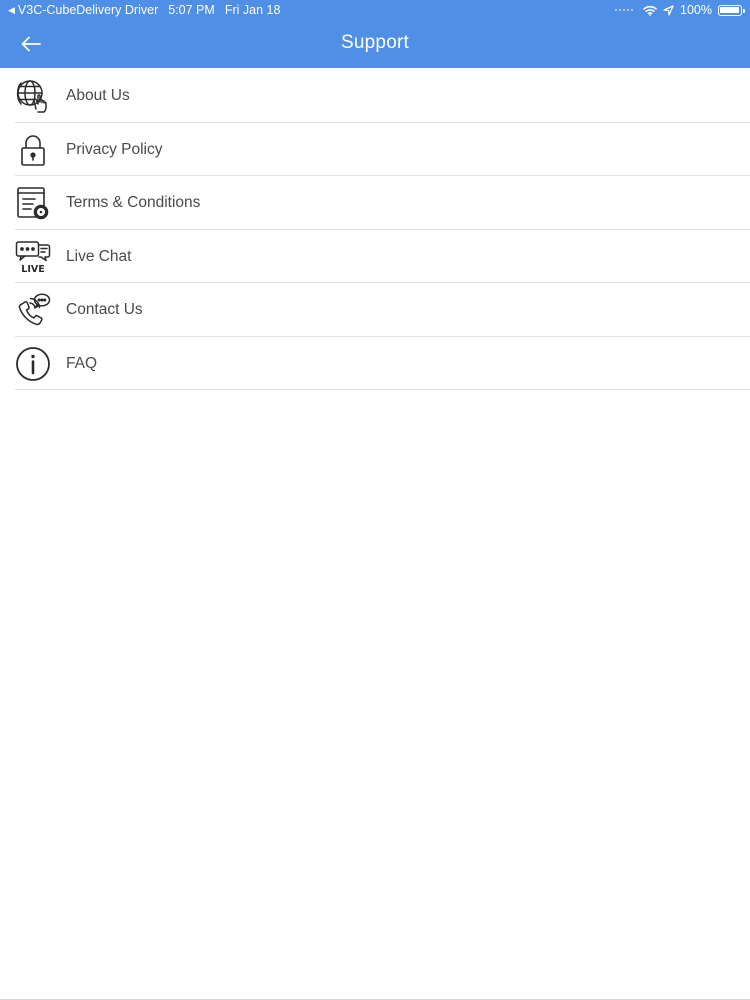 Image resolution: width=750 pixels, height=1000 pixels. I want to click on menu-item-label: About Us, so click(98, 95).